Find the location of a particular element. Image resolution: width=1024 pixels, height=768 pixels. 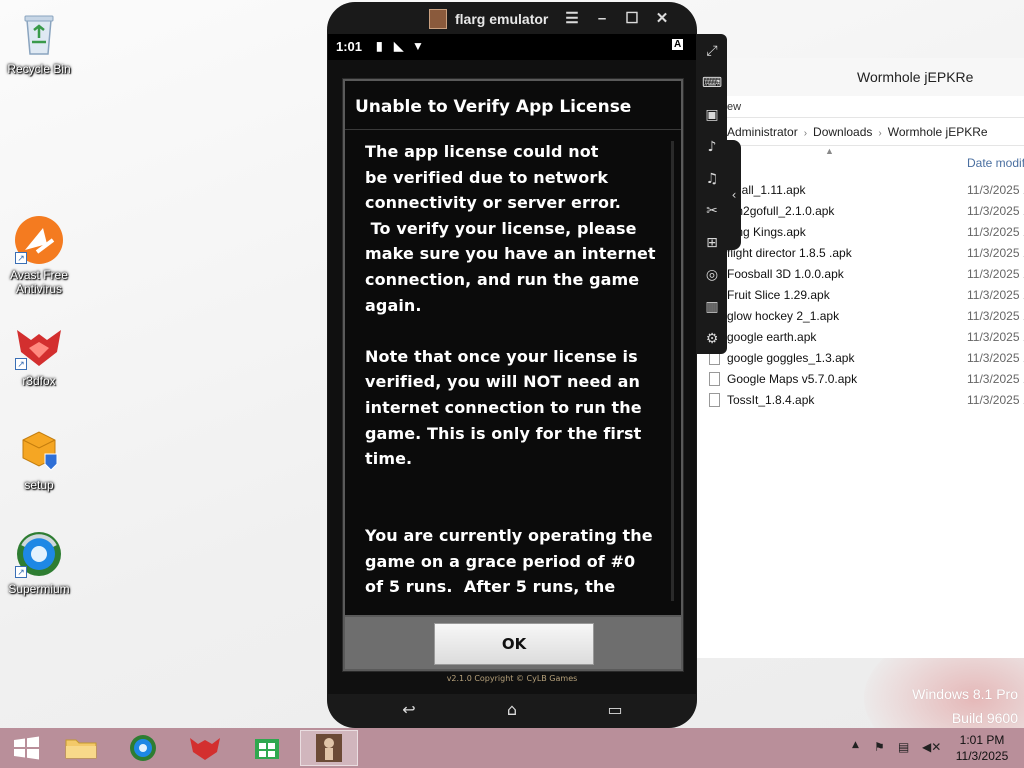

taskbar-supermium is located at coordinates (143, 748).